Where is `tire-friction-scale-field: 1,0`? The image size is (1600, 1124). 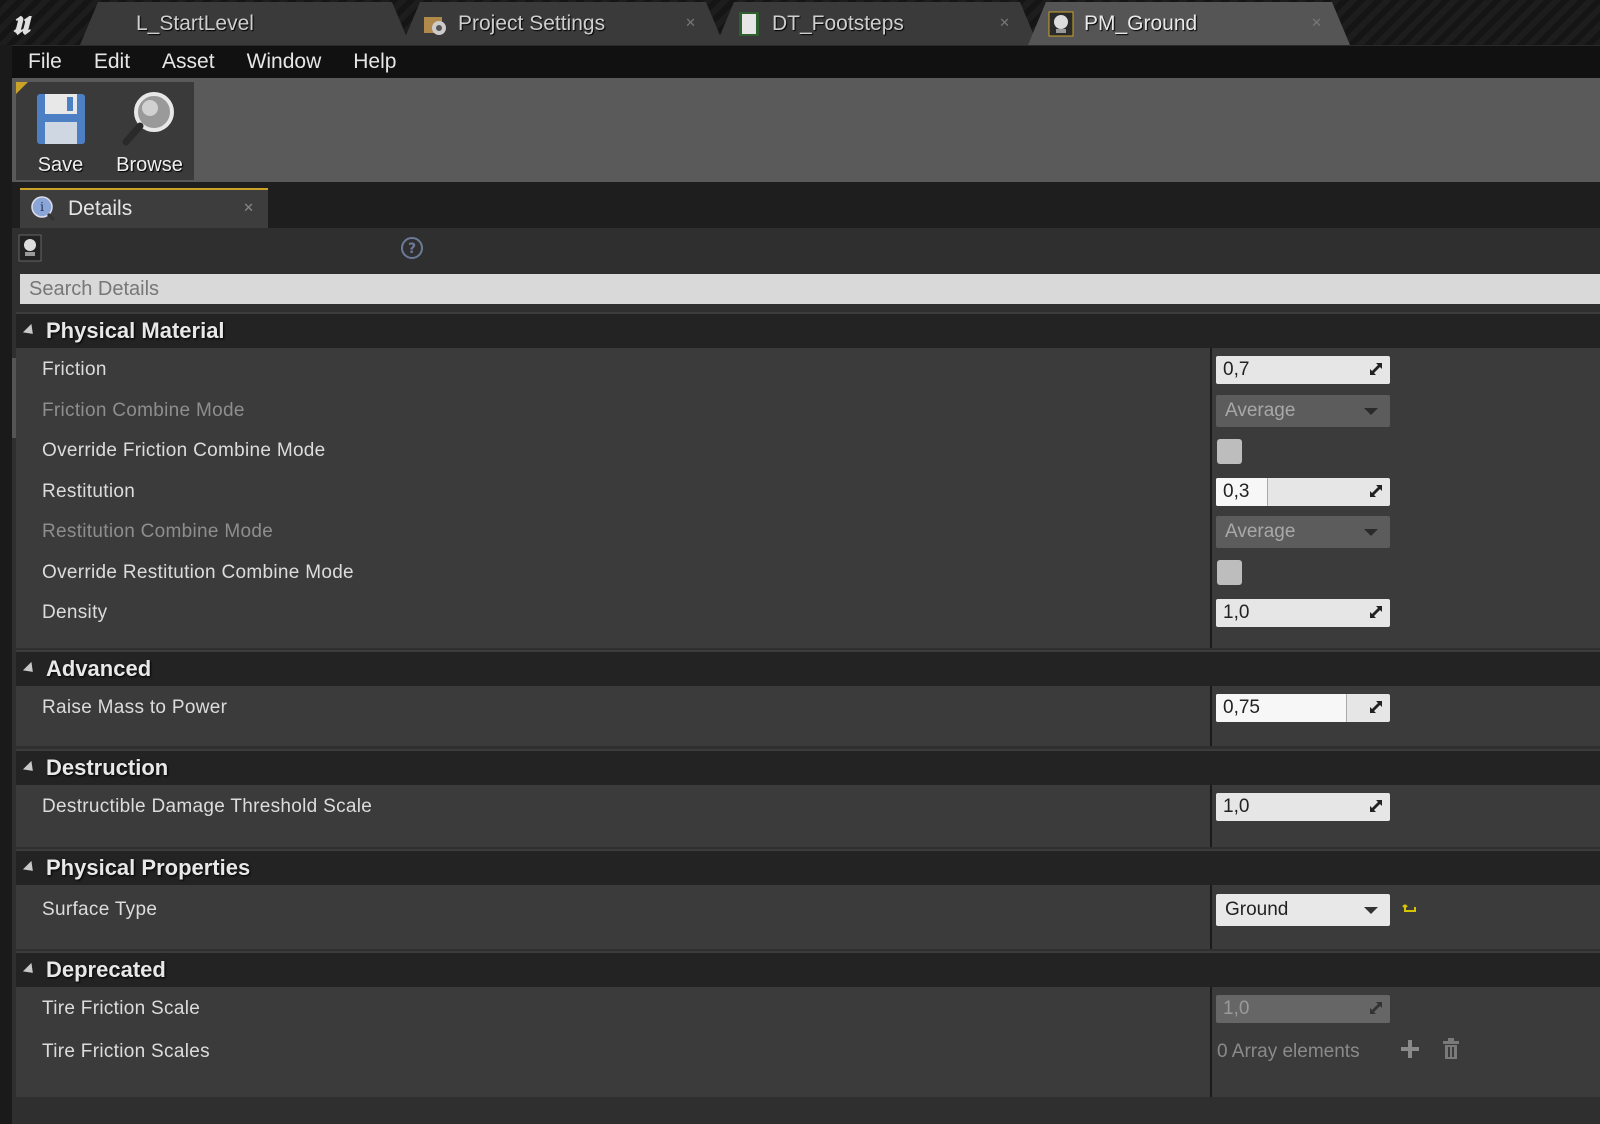
tire-friction-scale-field: 1,0 is located at coordinates (1303, 1009).